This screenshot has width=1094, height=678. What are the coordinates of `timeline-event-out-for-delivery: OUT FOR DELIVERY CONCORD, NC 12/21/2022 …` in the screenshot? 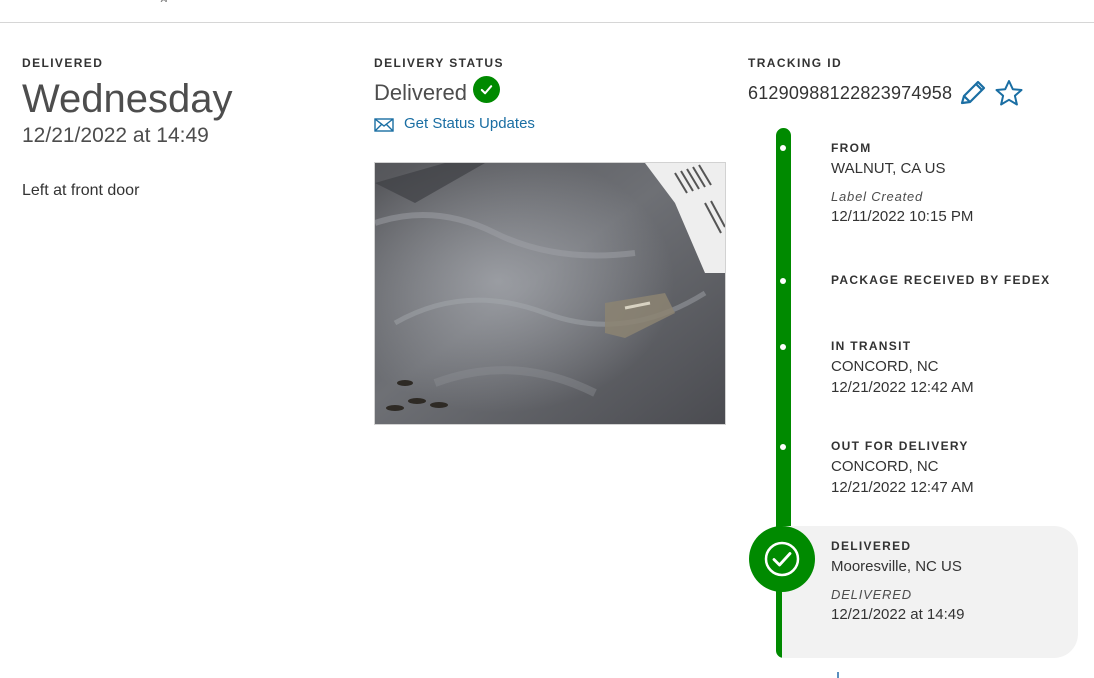 It's located at (956, 467).